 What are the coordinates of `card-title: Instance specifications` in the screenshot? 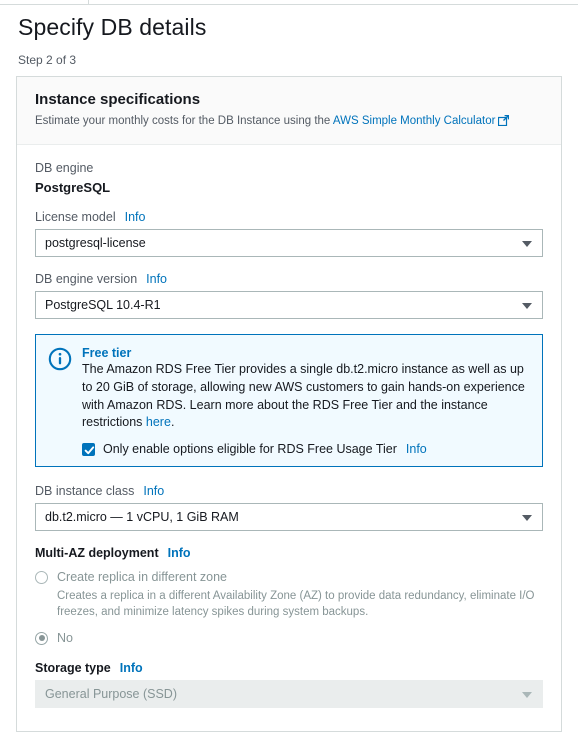 It's located at (118, 99).